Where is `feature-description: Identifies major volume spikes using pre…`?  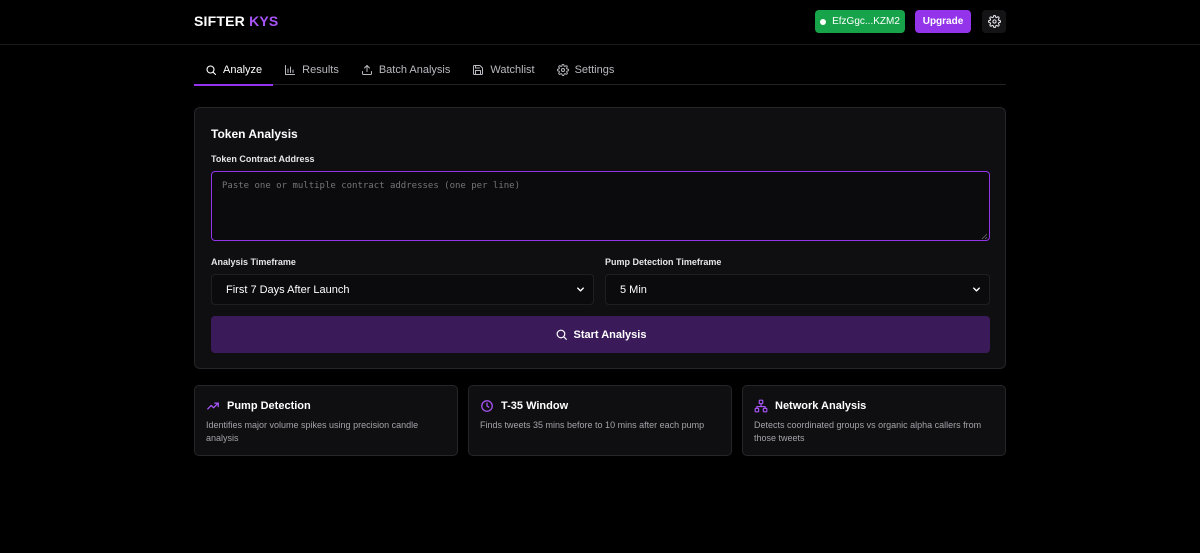
feature-description: Identifies major volume spikes using pre… is located at coordinates (312, 431).